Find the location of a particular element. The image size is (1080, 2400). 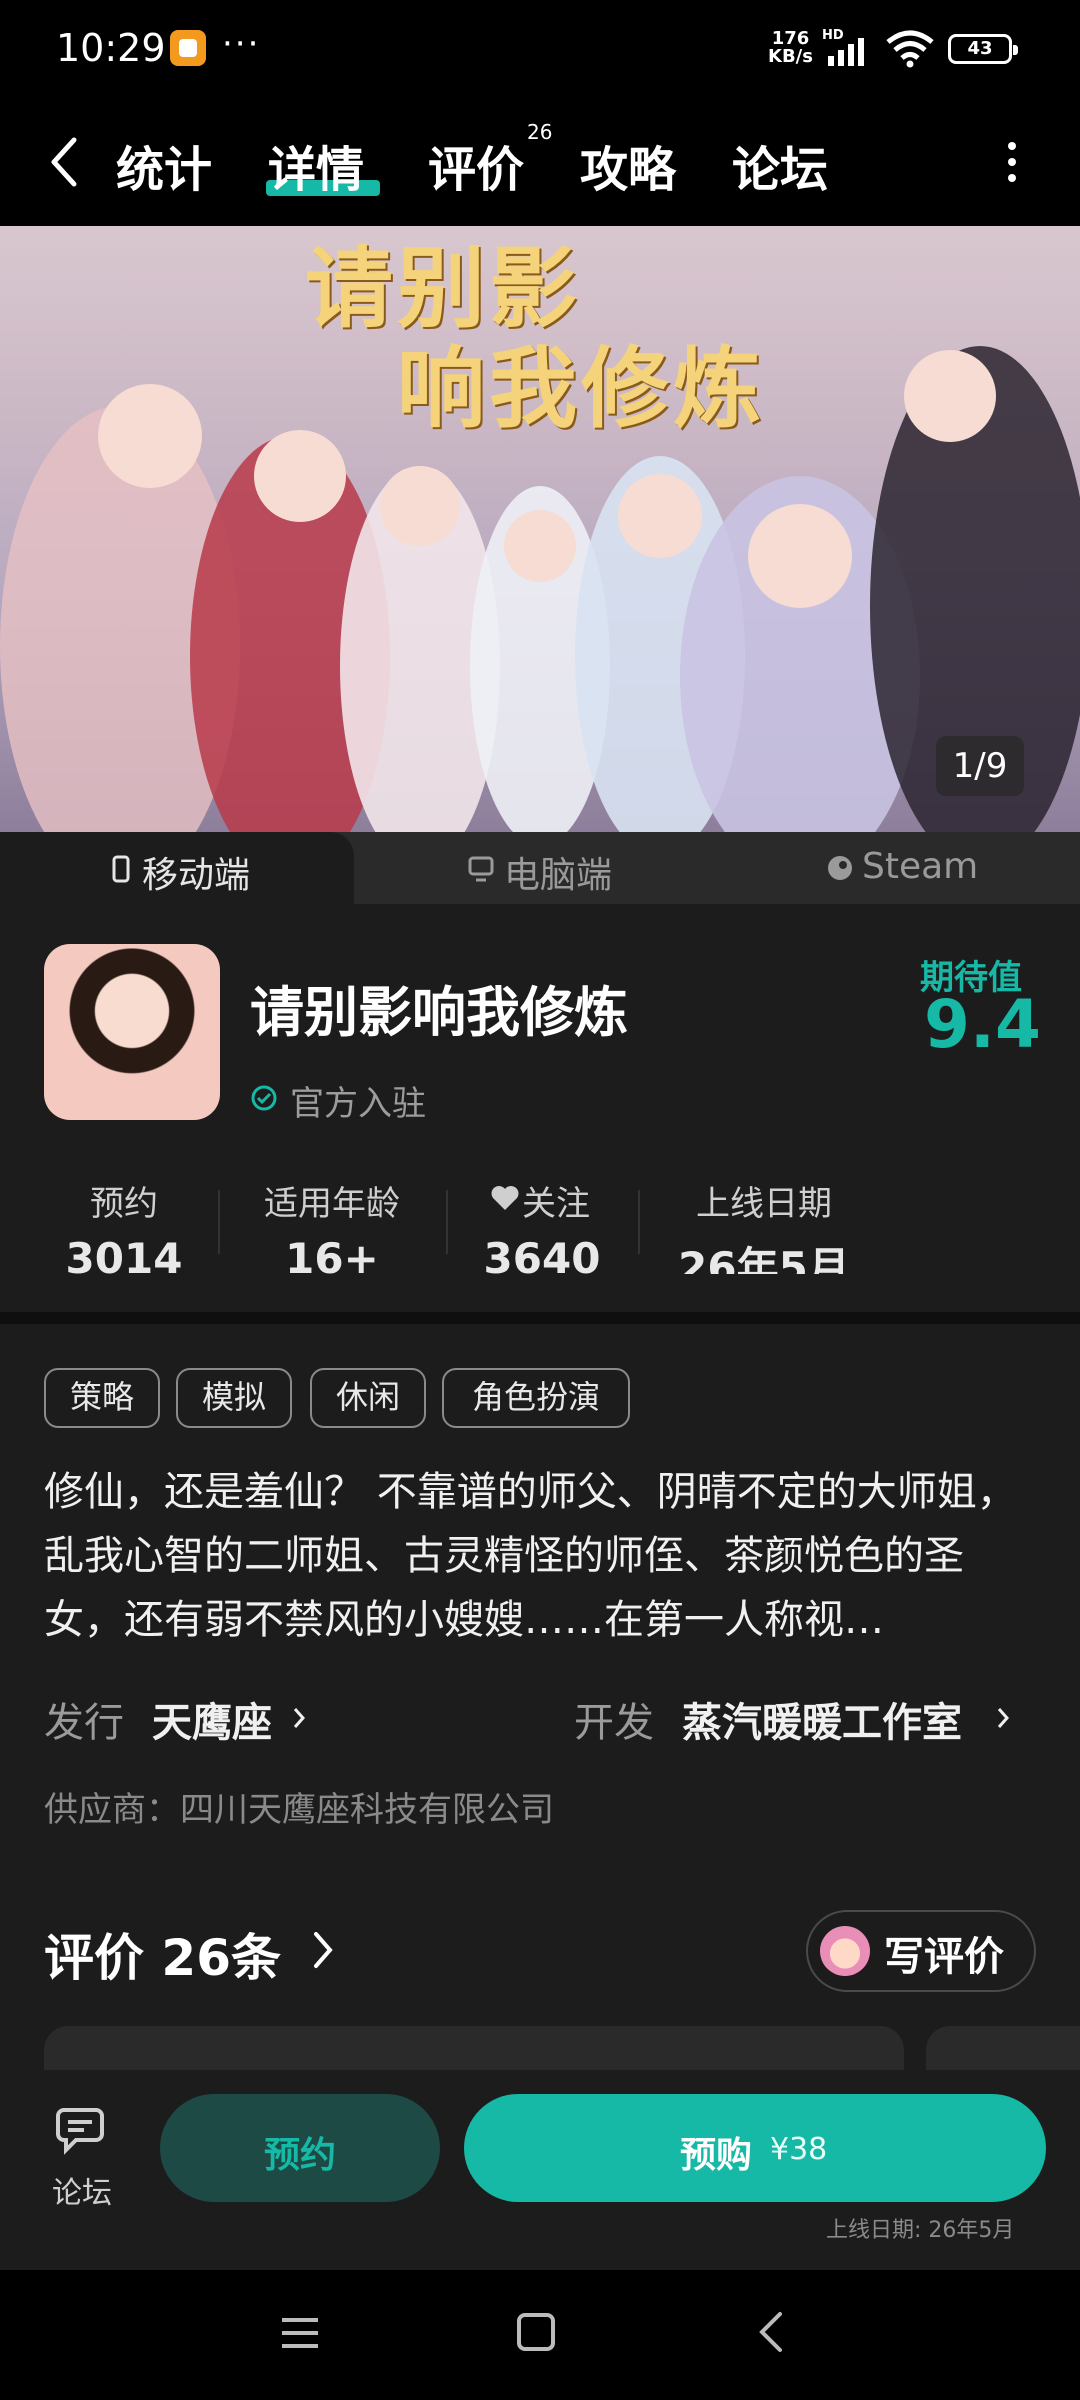

official-badge: 官方入驻 is located at coordinates (358, 1104).